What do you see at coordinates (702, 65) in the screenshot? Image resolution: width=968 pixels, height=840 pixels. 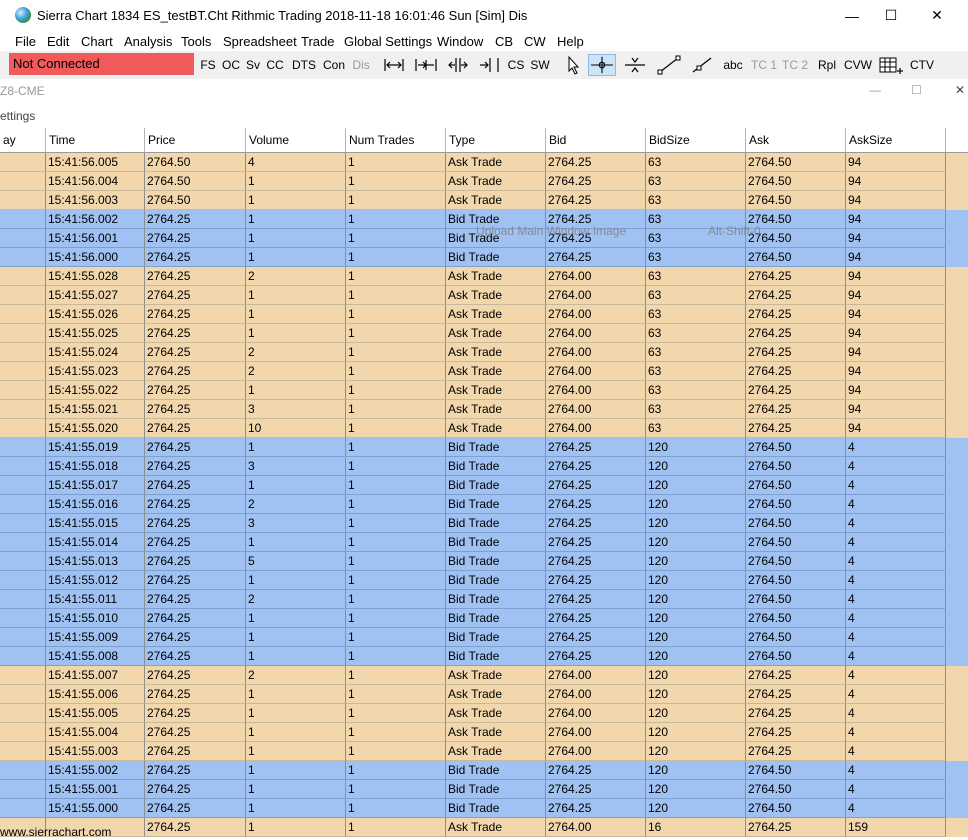 I see `ray-tool-icon` at bounding box center [702, 65].